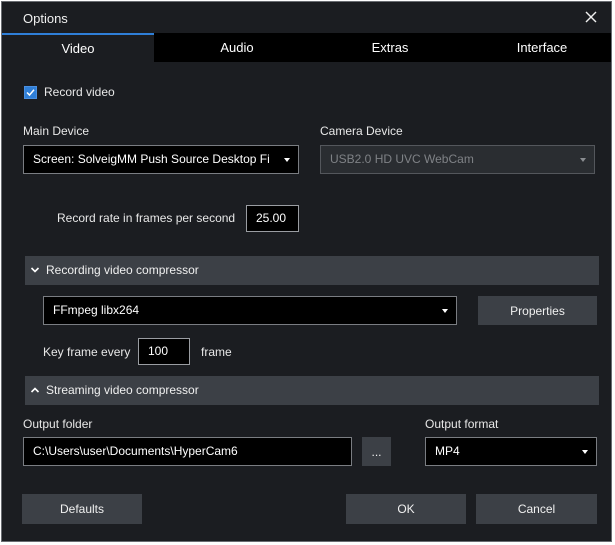  What do you see at coordinates (272, 218) in the screenshot?
I see `frame-rate-input: 25.00` at bounding box center [272, 218].